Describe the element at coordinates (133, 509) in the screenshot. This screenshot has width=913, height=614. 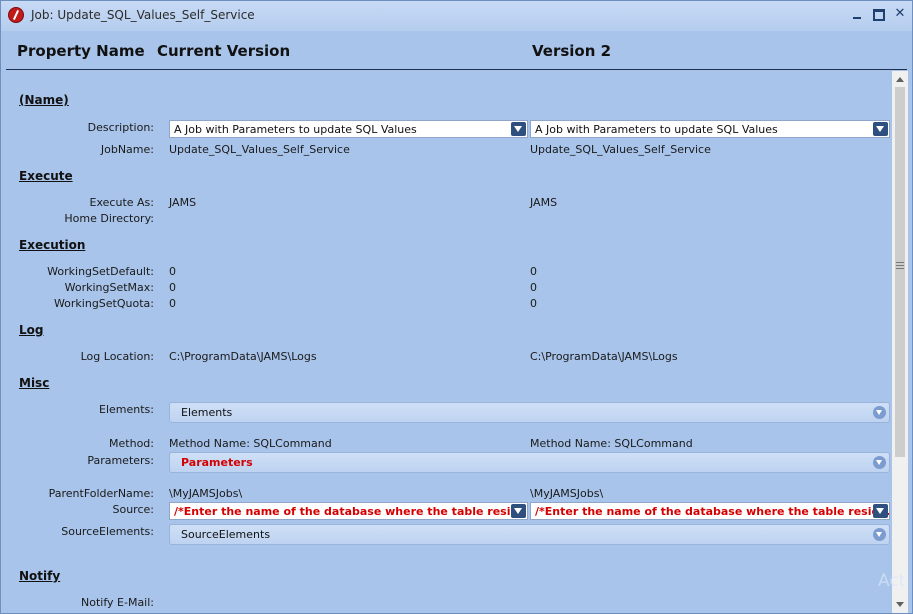
I see `source-label: Source:` at that location.